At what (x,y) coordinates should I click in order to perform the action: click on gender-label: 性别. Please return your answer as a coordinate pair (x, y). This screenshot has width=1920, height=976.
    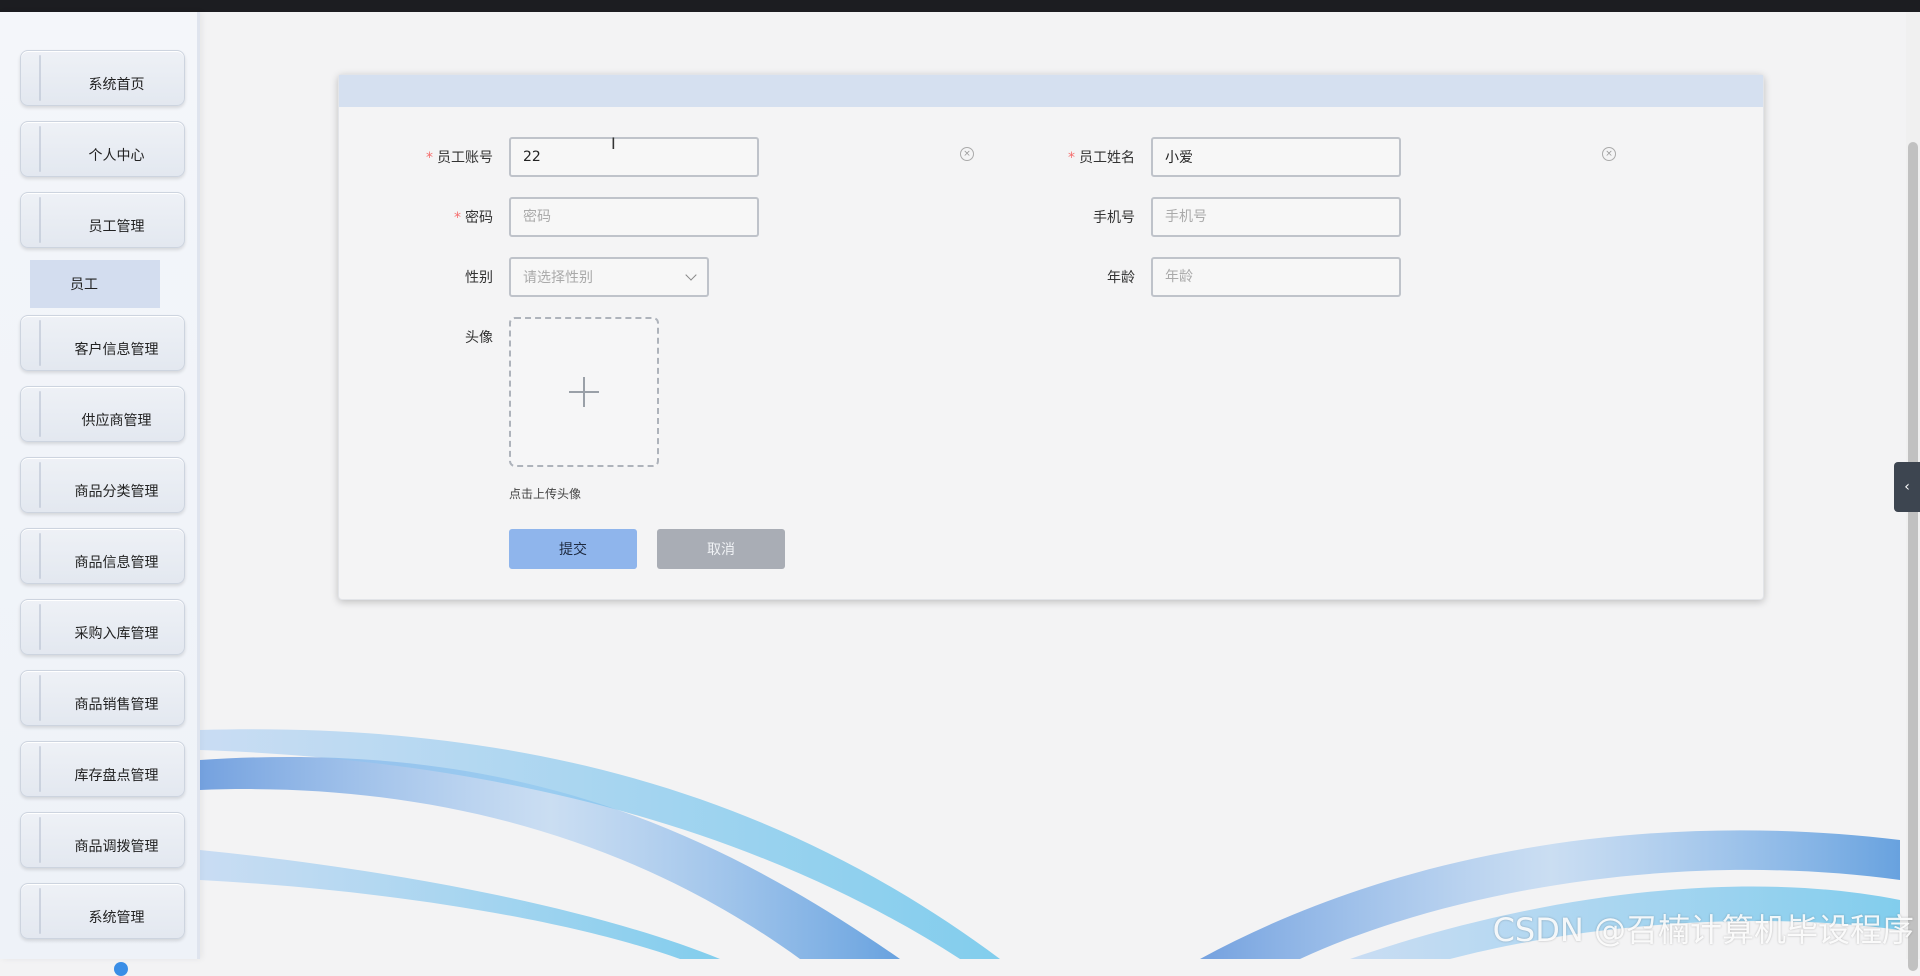
    Looking at the image, I should click on (479, 278).